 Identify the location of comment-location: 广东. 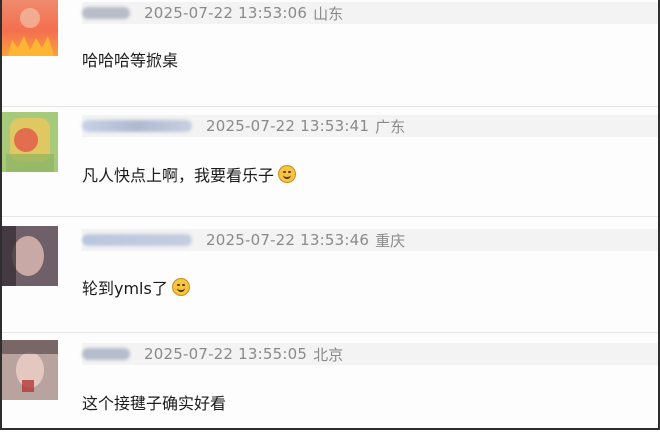
(390, 126).